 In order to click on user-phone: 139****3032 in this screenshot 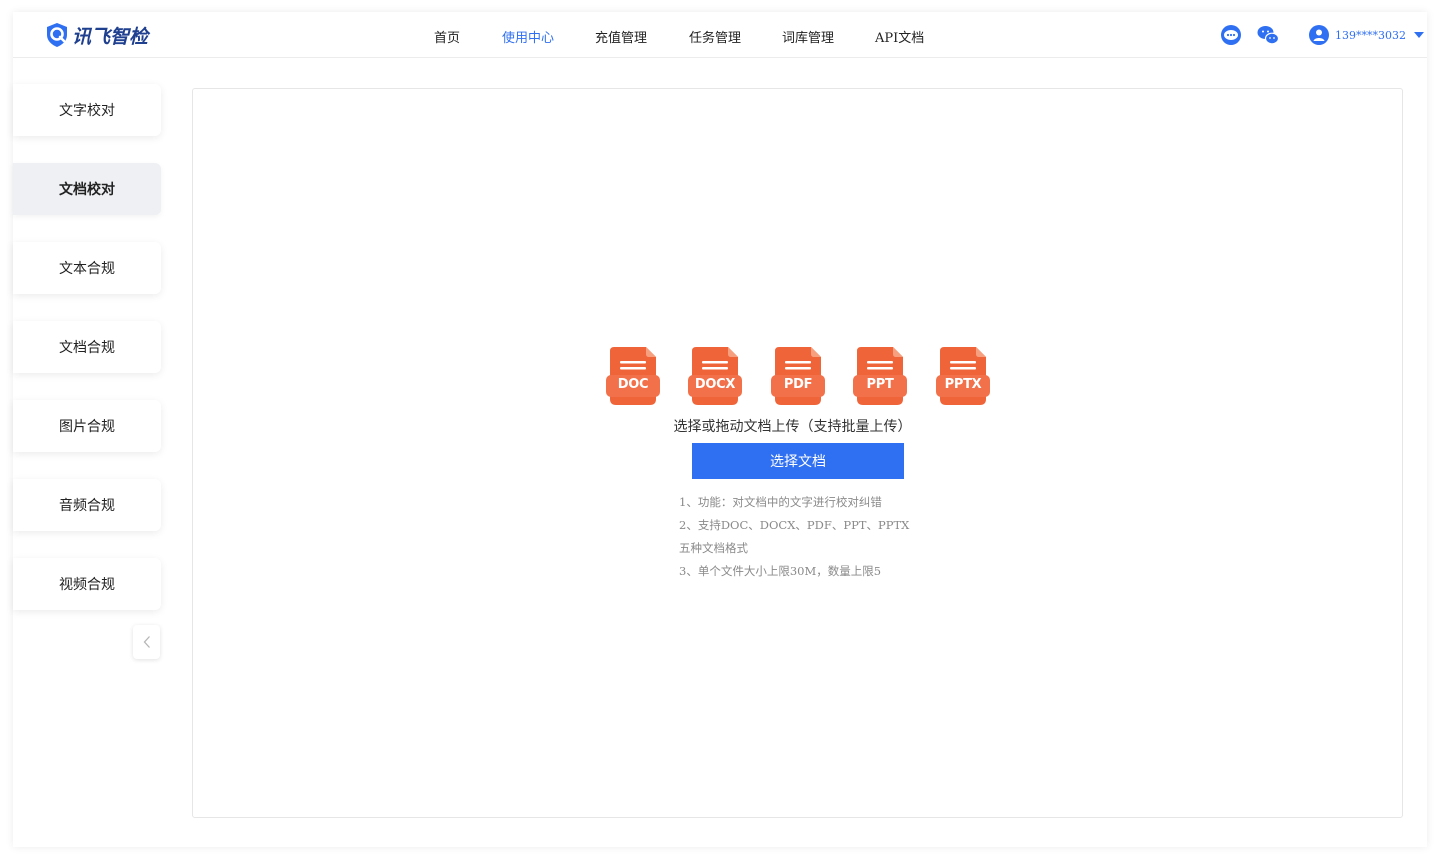, I will do `click(1370, 35)`.